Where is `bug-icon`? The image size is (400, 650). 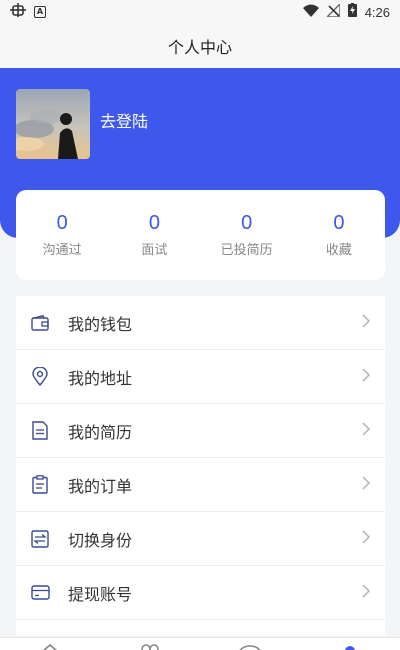 bug-icon is located at coordinates (18, 12).